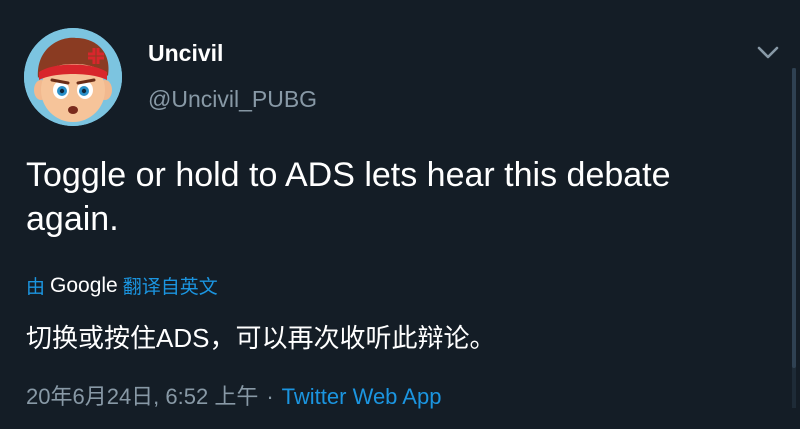 The width and height of the screenshot is (800, 429). I want to click on translated-by-line: 由 Google 翻译自英文, so click(122, 285).